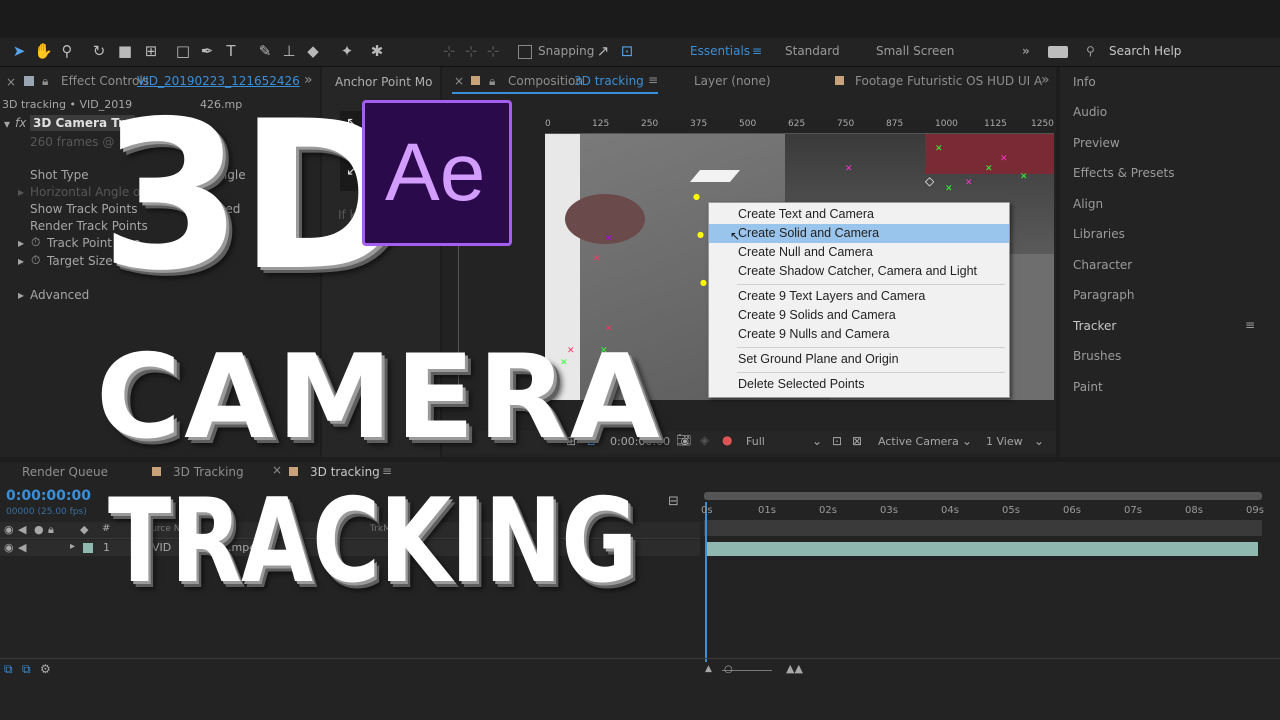  What do you see at coordinates (1145, 51) in the screenshot?
I see `search-help-input: Search Help` at bounding box center [1145, 51].